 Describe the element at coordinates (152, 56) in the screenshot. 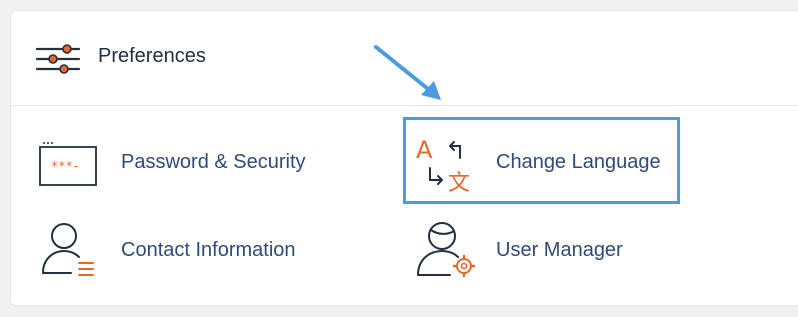

I see `section-title: Preferences` at that location.